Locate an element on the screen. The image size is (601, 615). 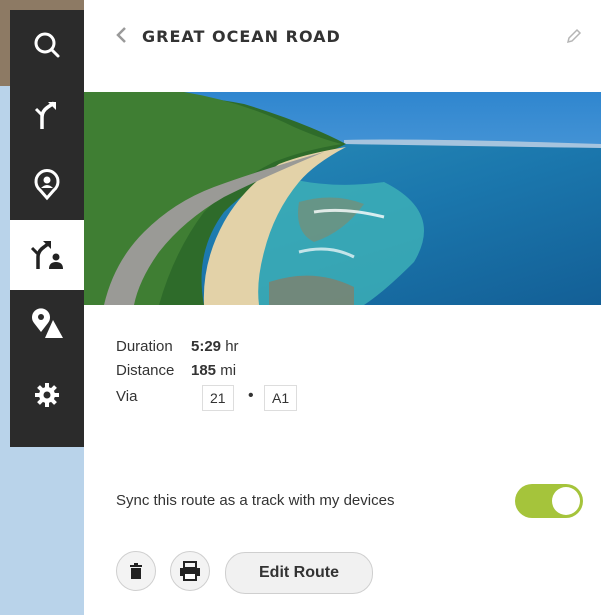
route-plan-icon is located at coordinates (45, 115).